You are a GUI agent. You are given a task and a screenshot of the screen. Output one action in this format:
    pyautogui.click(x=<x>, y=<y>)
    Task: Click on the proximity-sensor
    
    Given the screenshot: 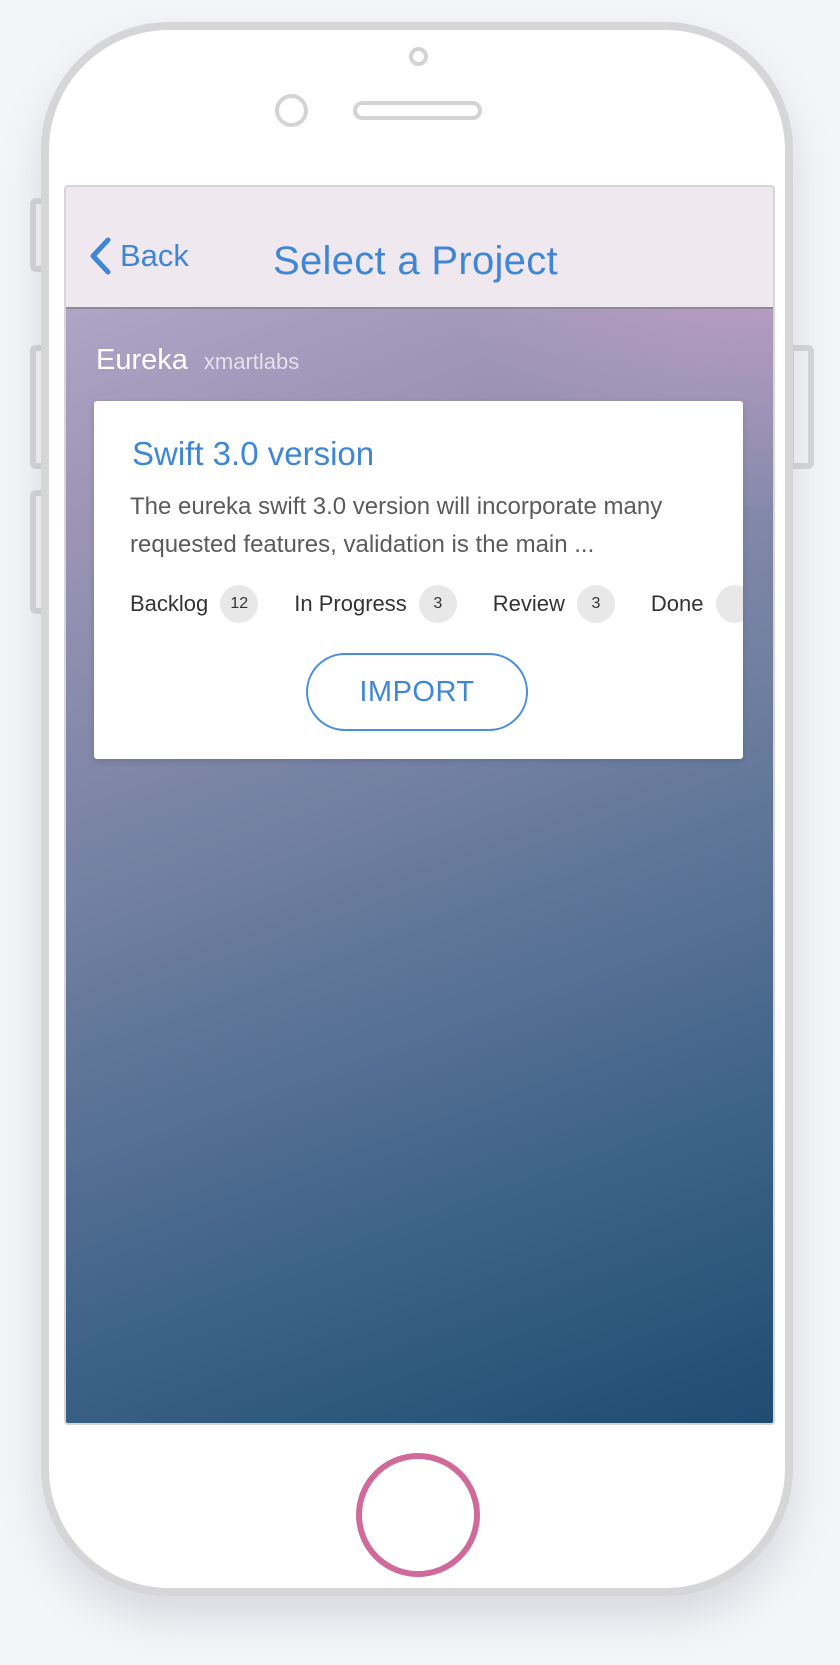 What is the action you would take?
    pyautogui.click(x=418, y=56)
    